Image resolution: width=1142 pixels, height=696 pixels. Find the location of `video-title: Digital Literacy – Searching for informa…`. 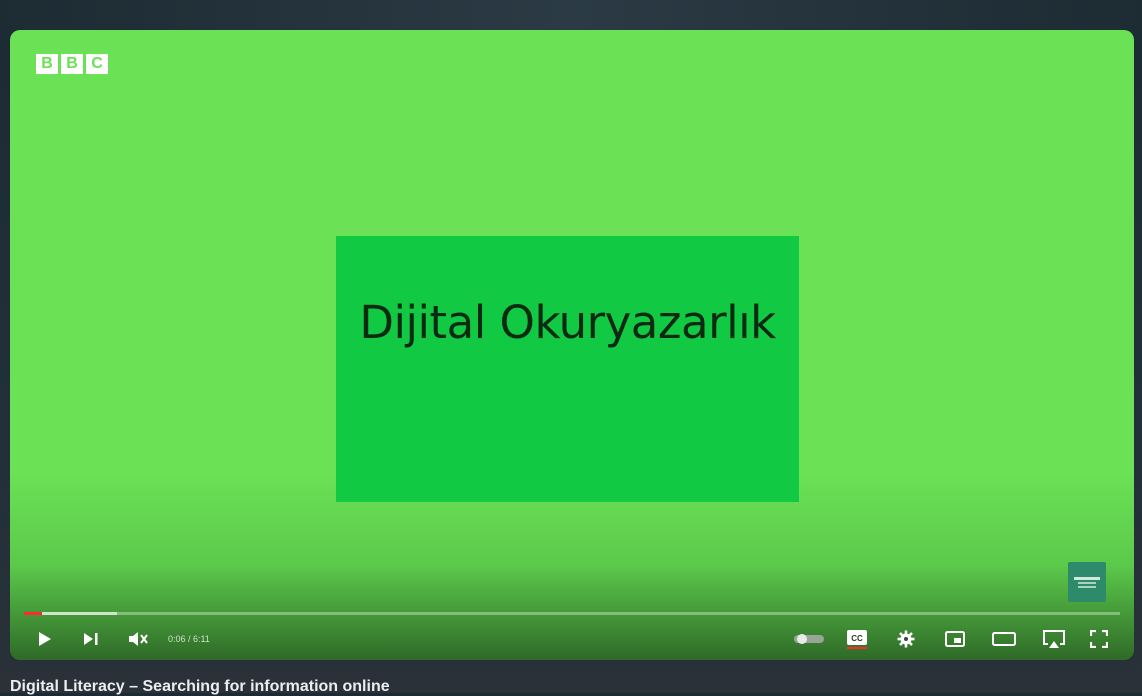

video-title: Digital Literacy – Searching for informa… is located at coordinates (200, 687).